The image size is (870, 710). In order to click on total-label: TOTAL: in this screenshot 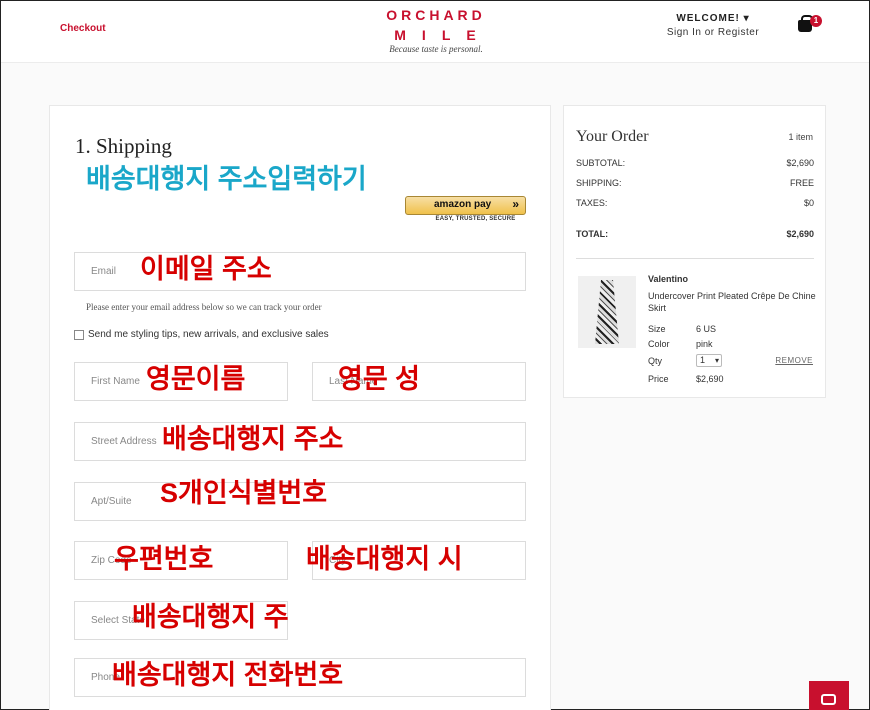, I will do `click(592, 234)`.